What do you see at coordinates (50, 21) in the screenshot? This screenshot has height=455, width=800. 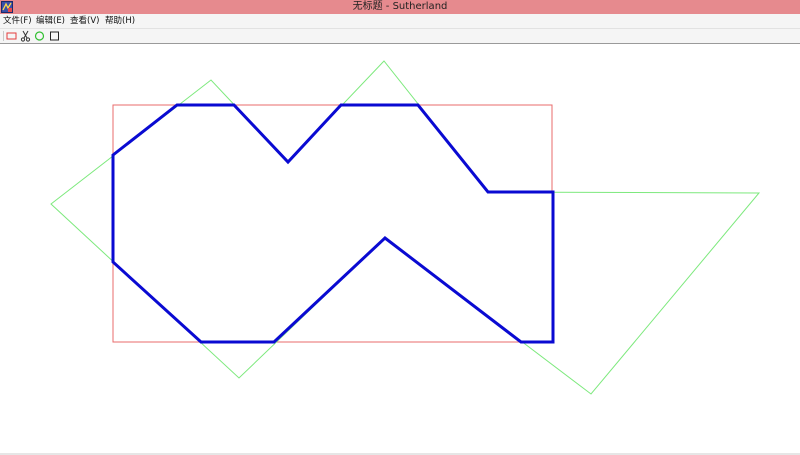 I see `menu-edit: 编辑(E)` at bounding box center [50, 21].